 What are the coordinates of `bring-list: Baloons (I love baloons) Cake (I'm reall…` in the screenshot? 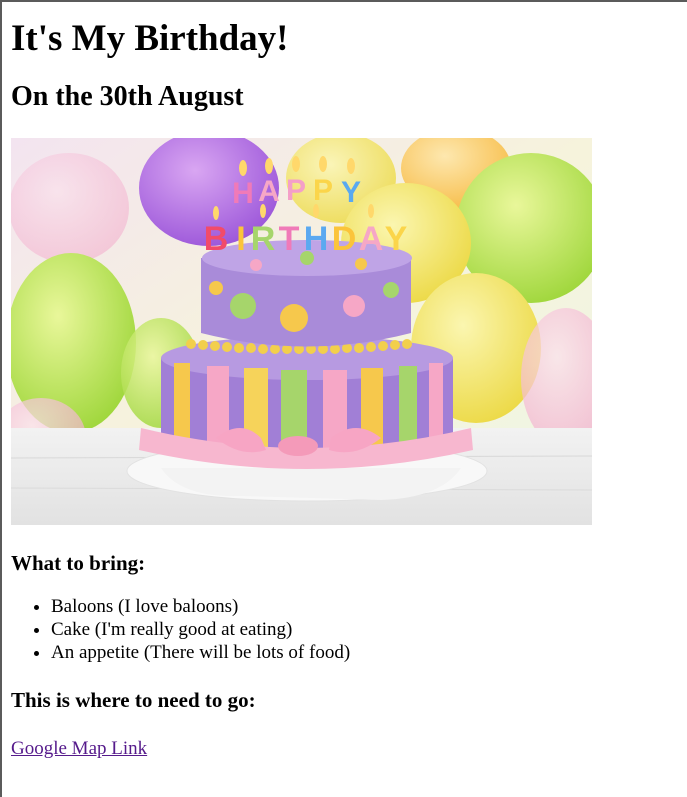 It's located at (346, 629).